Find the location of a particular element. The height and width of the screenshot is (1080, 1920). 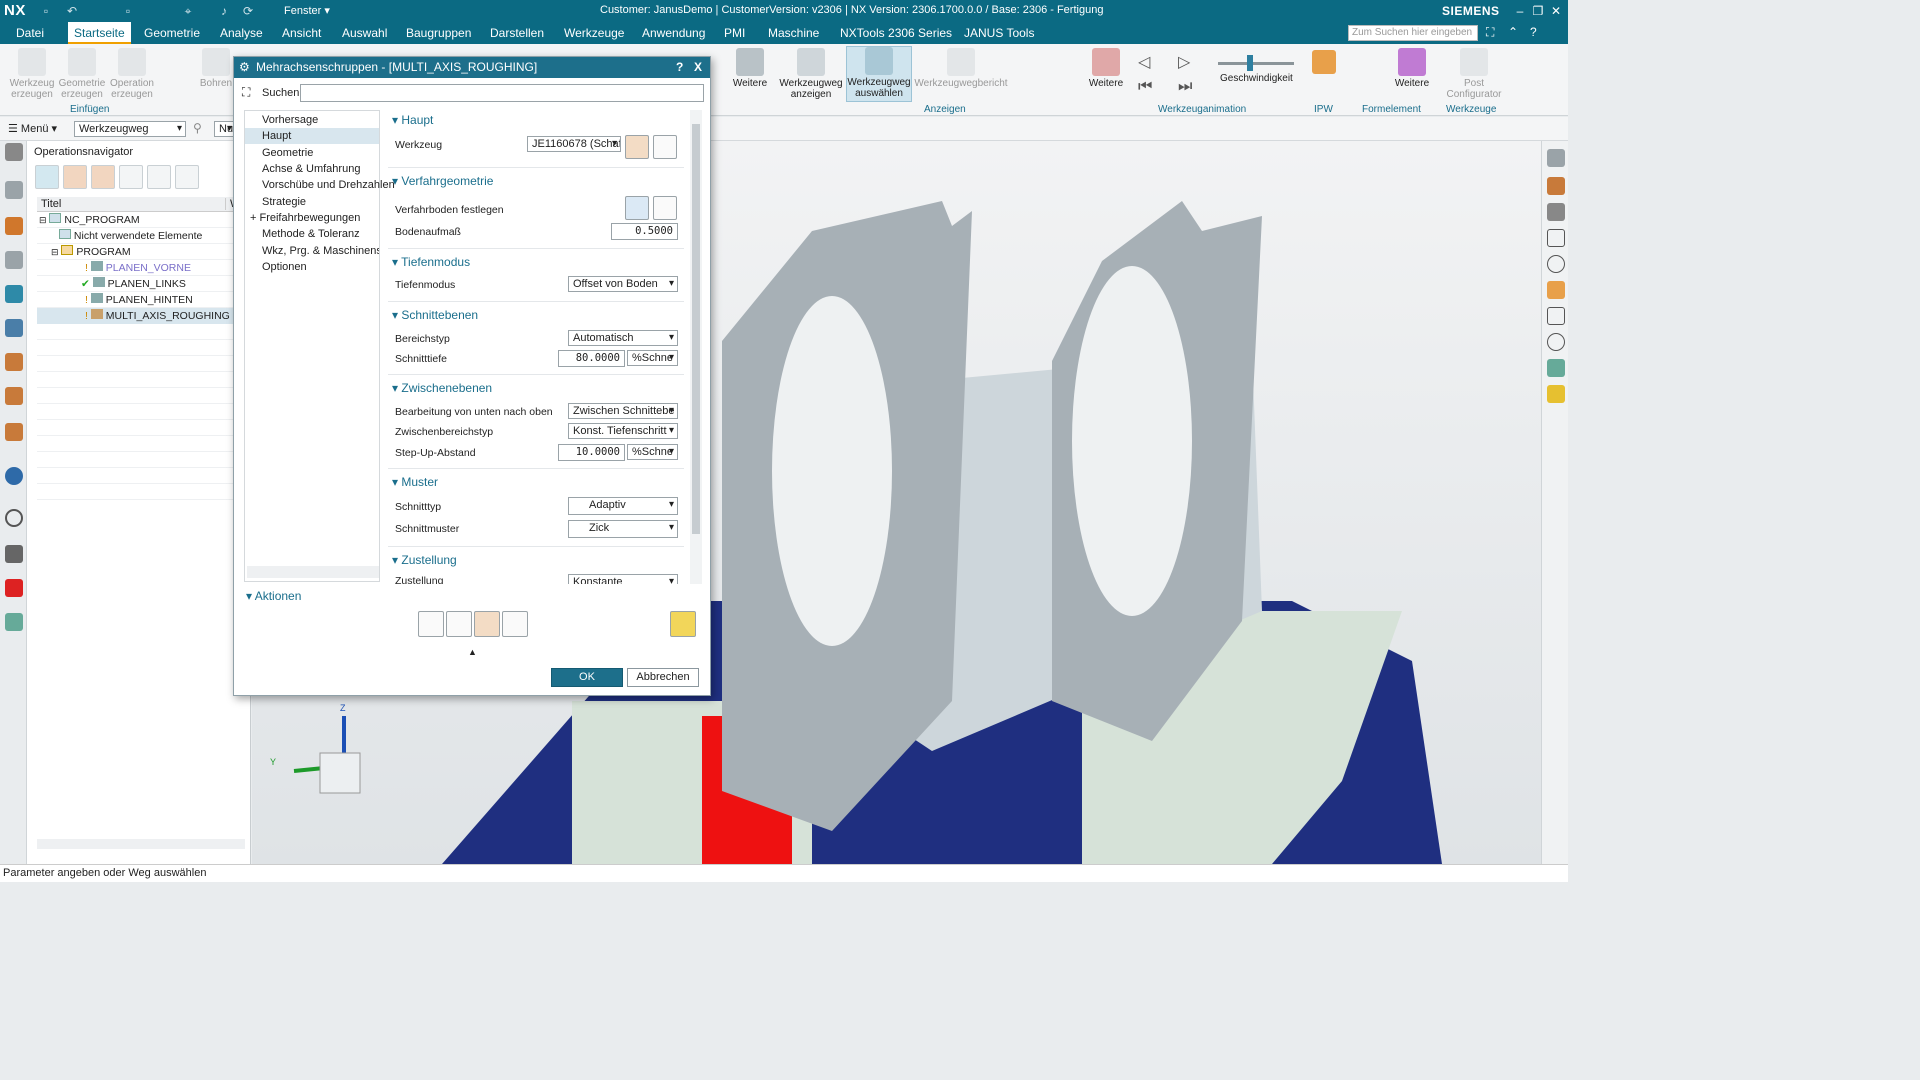

cancel-button: Abbrechen is located at coordinates (663, 677).